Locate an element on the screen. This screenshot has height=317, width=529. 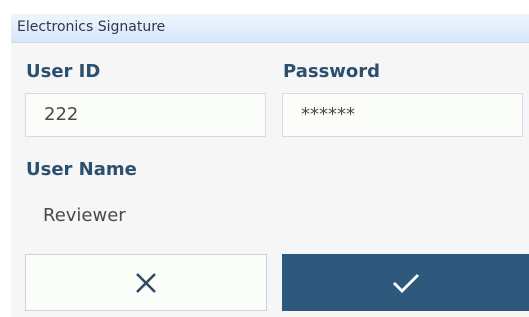
checkmark-icon is located at coordinates (405, 283).